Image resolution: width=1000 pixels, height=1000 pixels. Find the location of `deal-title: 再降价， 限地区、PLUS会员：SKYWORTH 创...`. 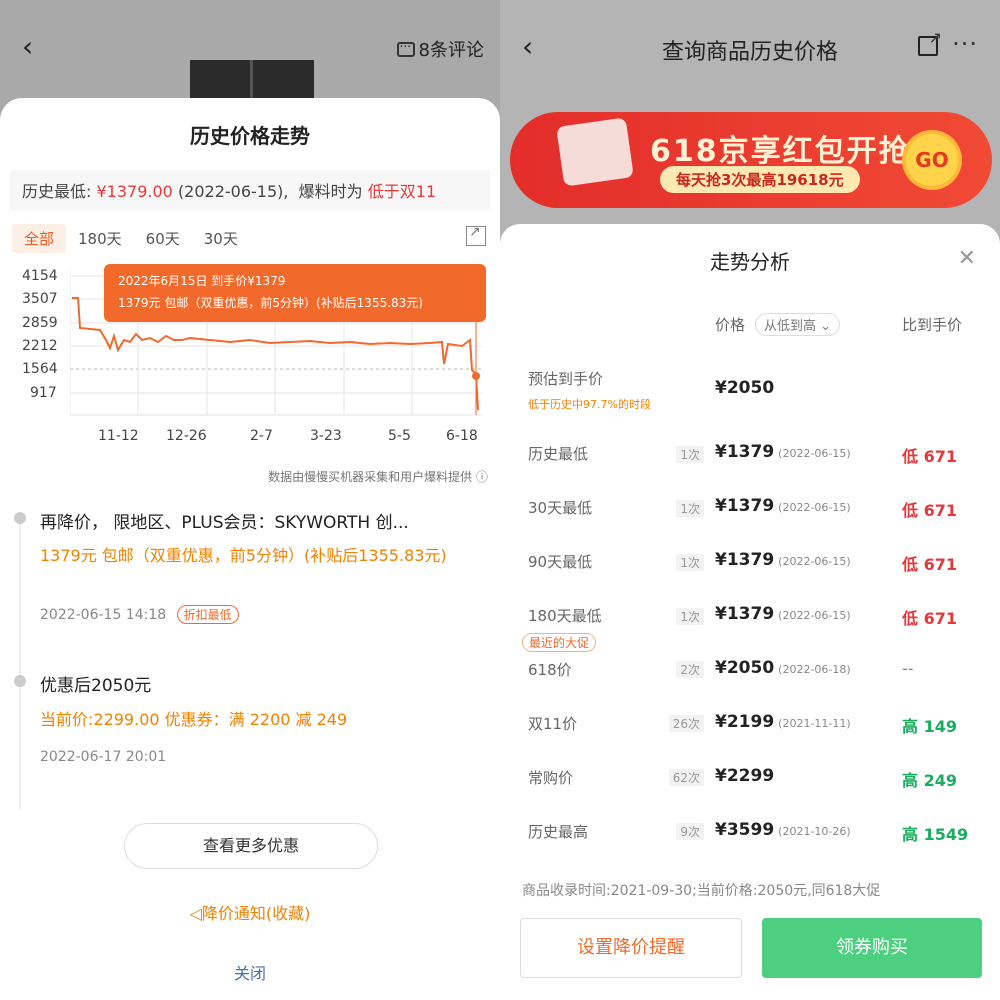

deal-title: 再降价， 限地区、PLUS会员：SKYWORTH 创... is located at coordinates (224, 520).